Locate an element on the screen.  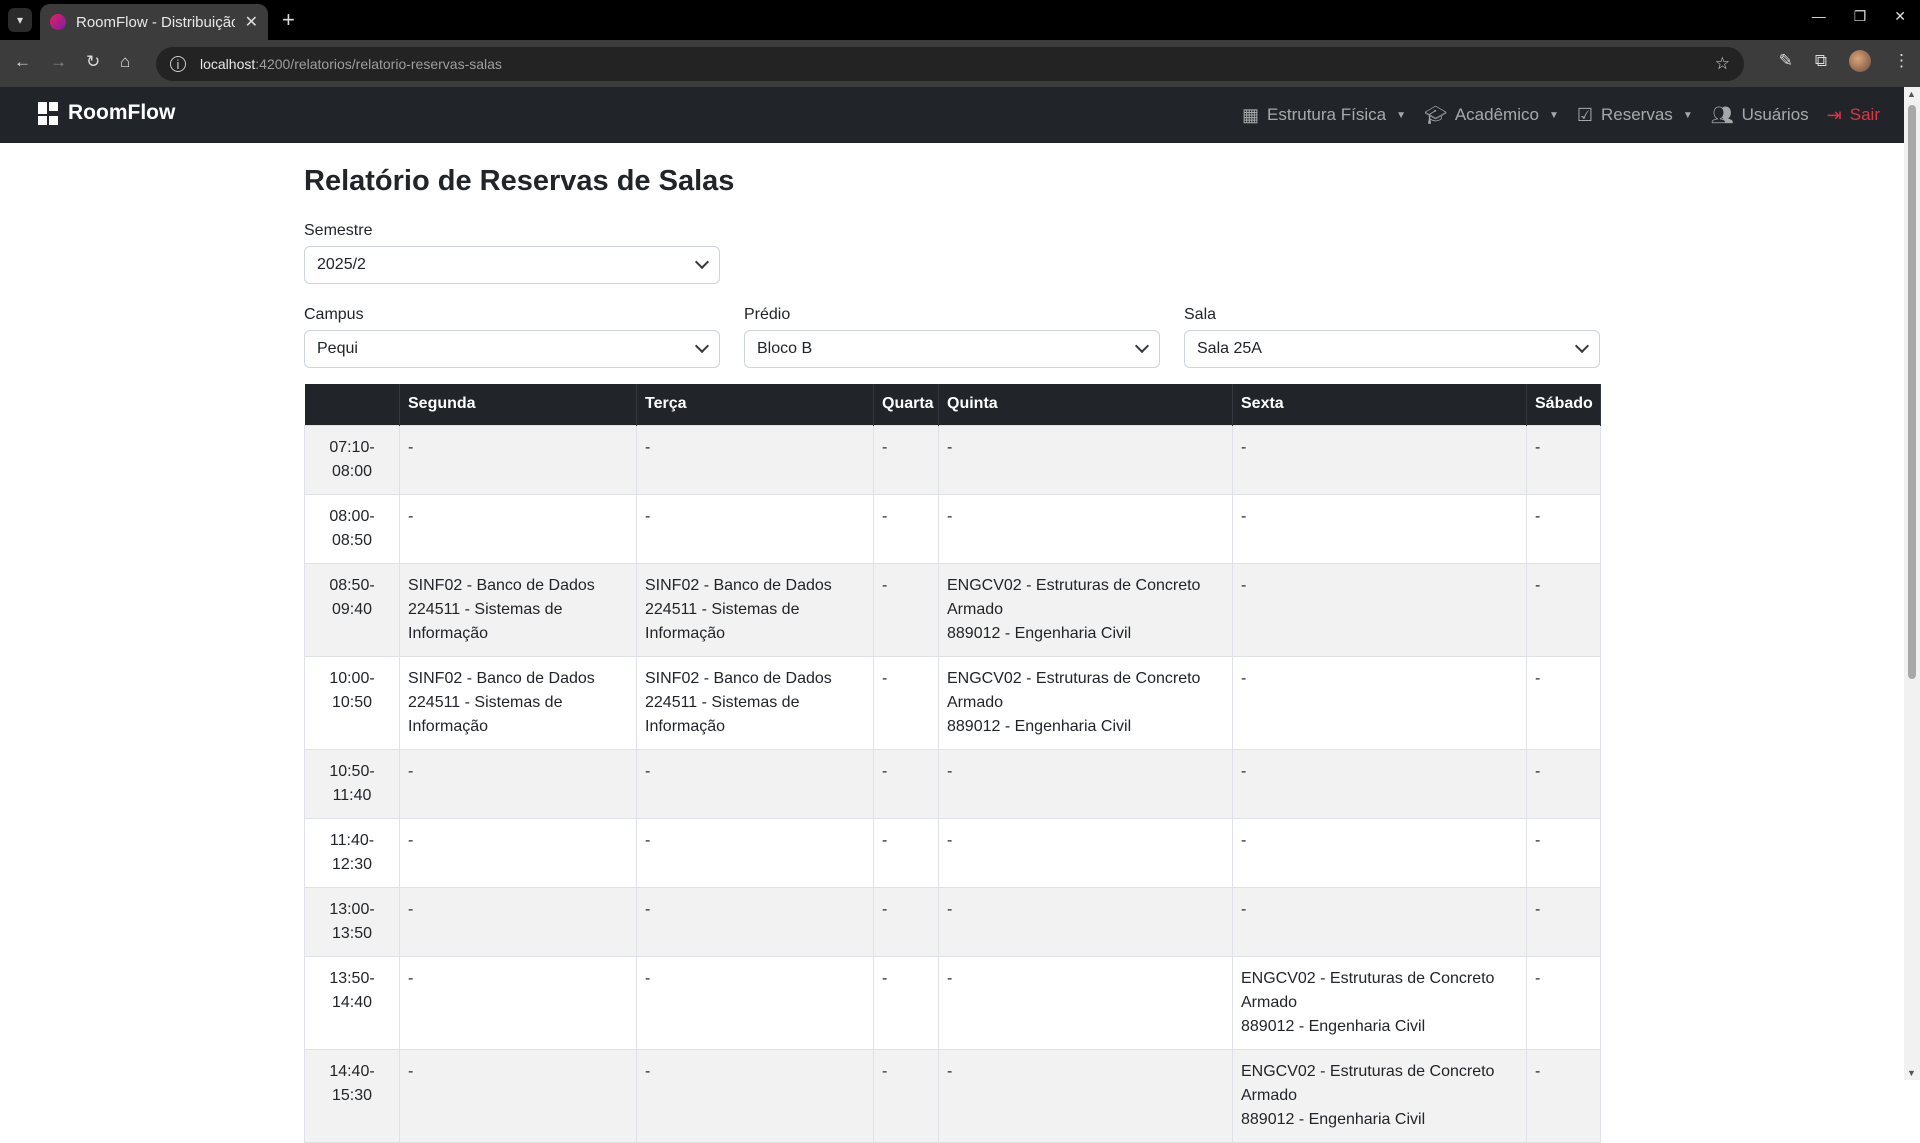
scroll-up-icon: ▲ is located at coordinates (1911, 94).